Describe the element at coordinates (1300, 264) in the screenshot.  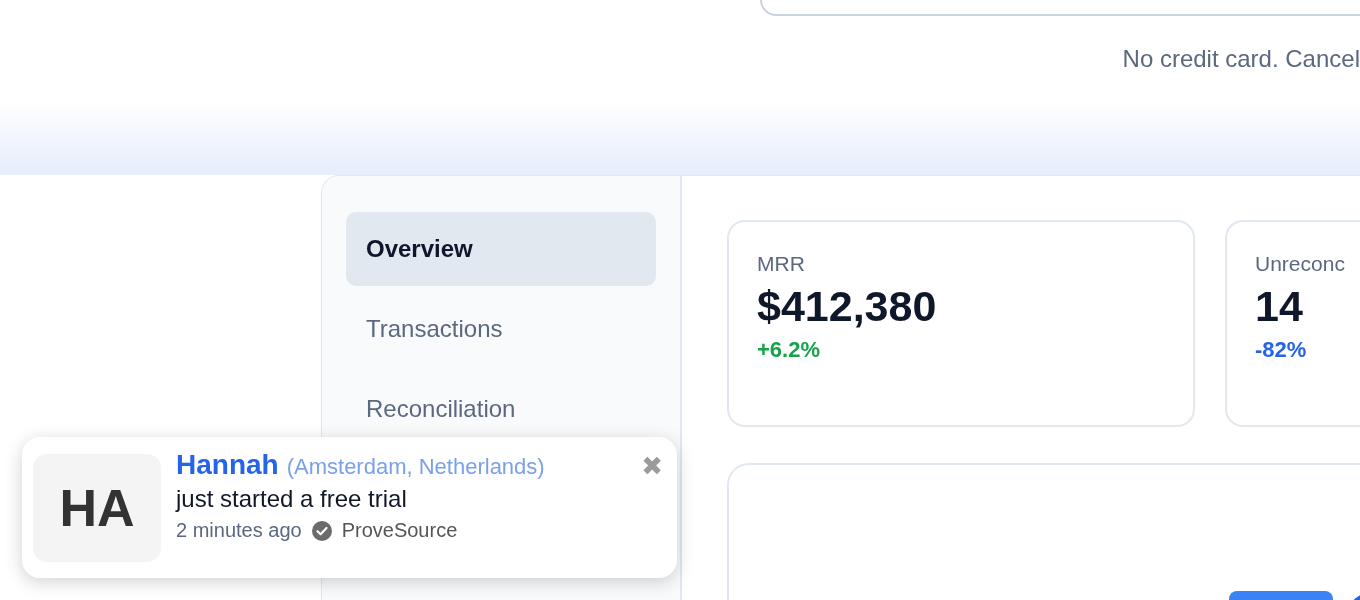
I see `metric-label: Unreconc` at that location.